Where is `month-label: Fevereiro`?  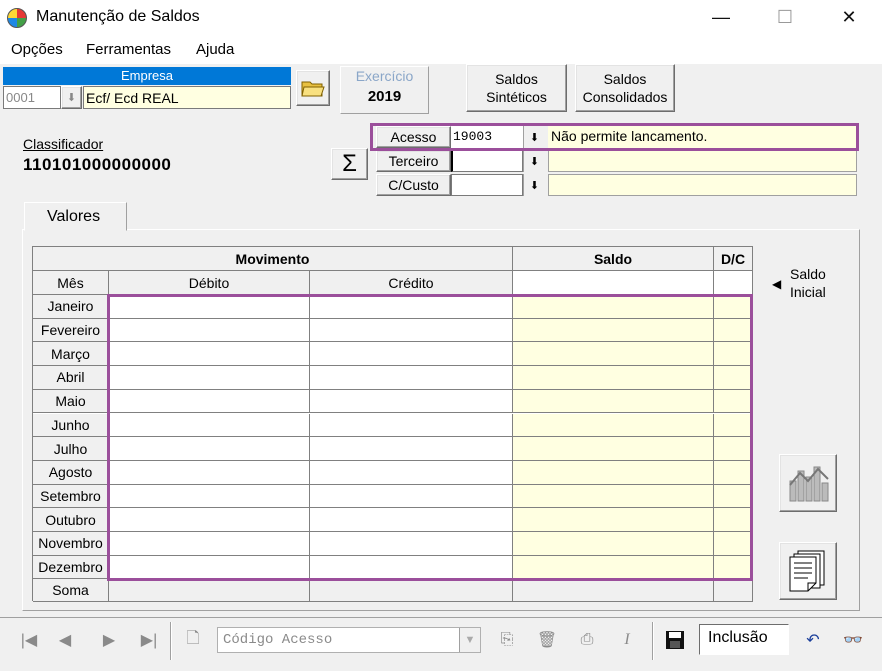
month-label: Fevereiro is located at coordinates (71, 330).